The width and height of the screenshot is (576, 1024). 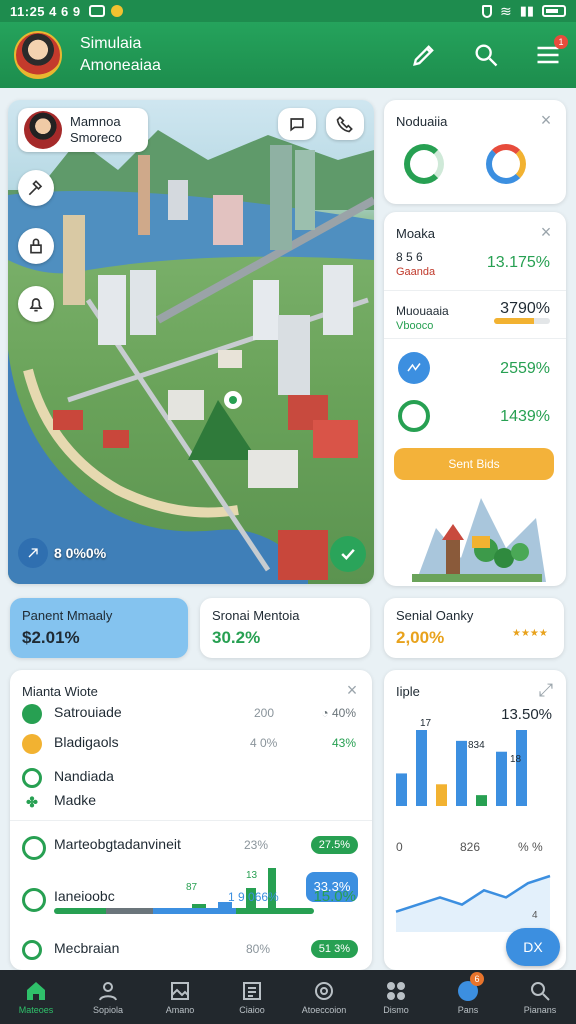 What do you see at coordinates (422, 121) in the screenshot?
I see `modules-title: Noduaiia` at bounding box center [422, 121].